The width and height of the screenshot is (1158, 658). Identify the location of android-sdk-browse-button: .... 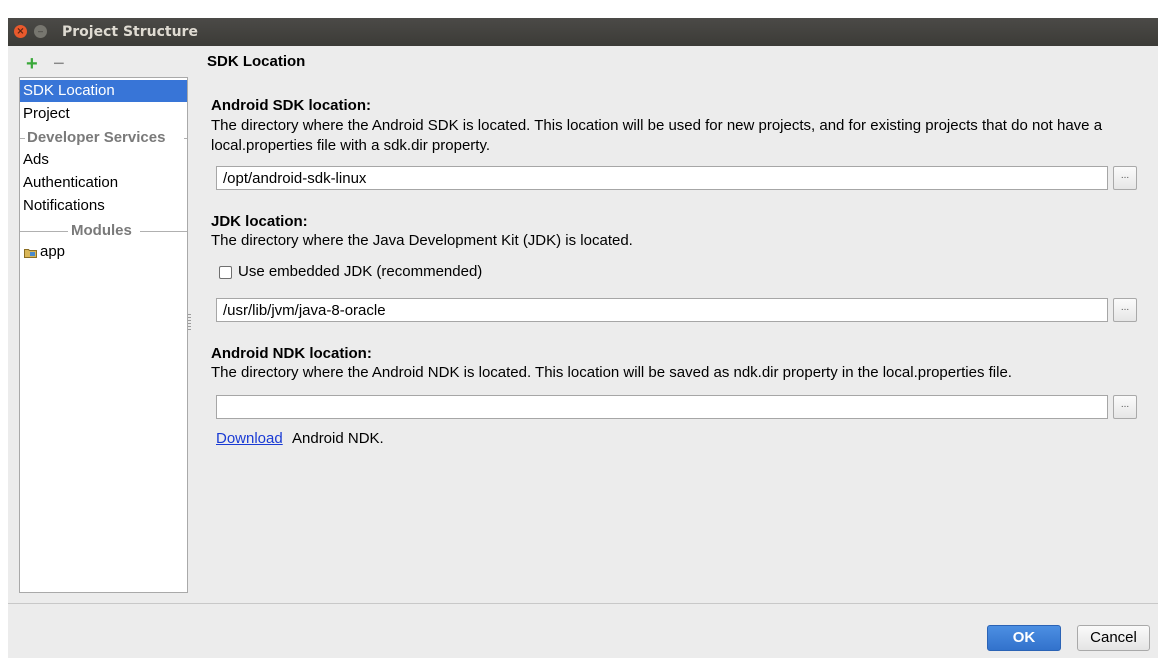
(1125, 178).